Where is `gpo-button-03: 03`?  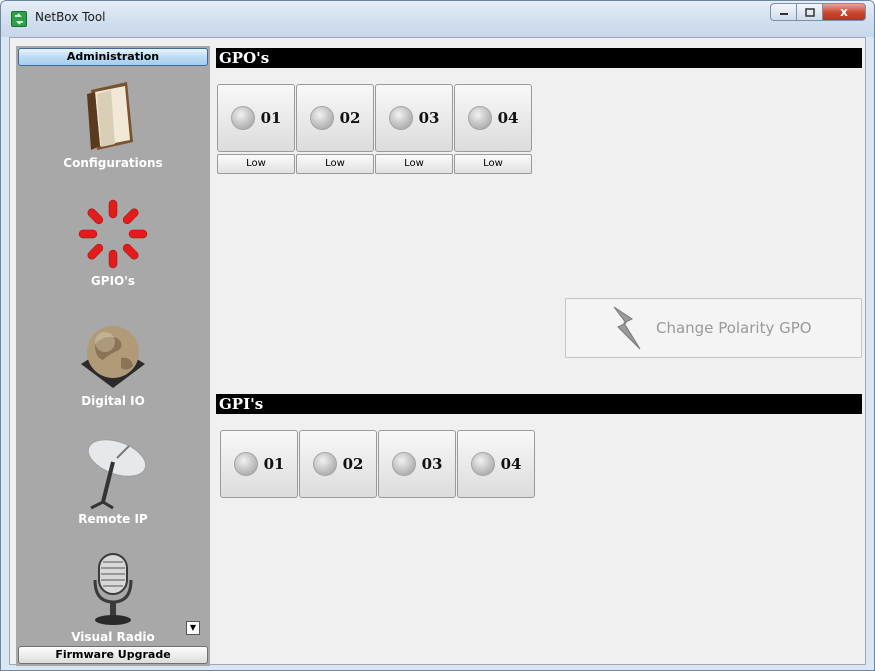 gpo-button-03: 03 is located at coordinates (414, 118).